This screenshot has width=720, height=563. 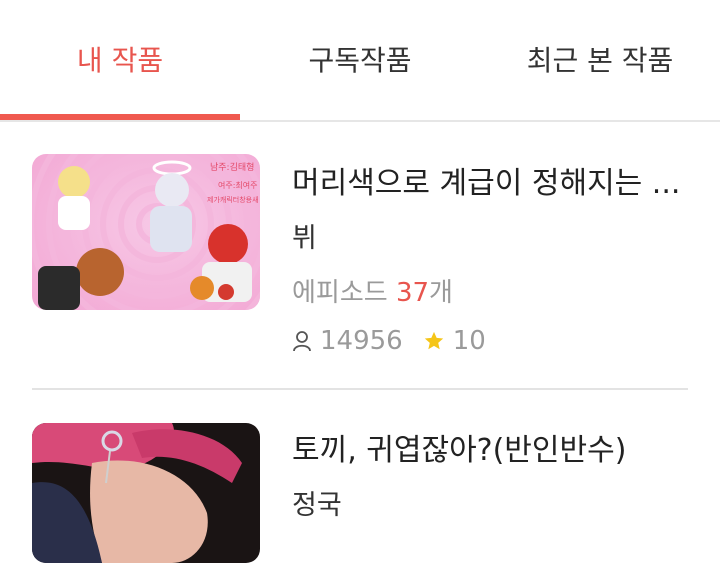 What do you see at coordinates (340, 293) in the screenshot?
I see `episode-count-prefix: 에피소드` at bounding box center [340, 293].